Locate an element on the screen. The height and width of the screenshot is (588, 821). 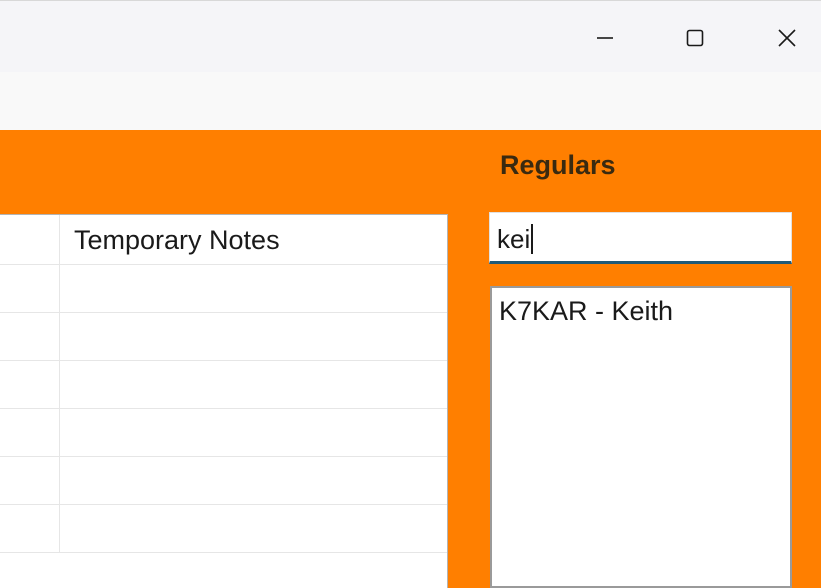
minimize-button is located at coordinates (605, 38).